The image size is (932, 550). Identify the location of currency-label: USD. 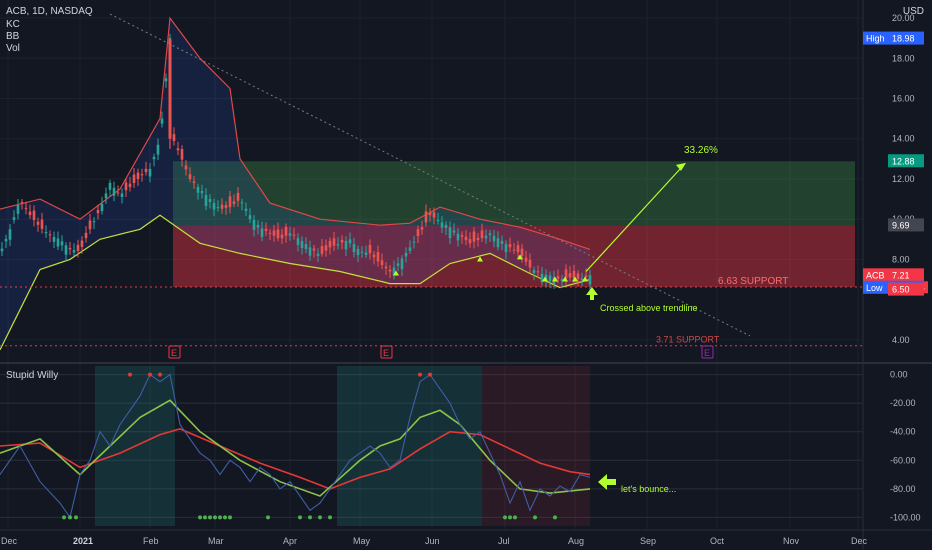
(913, 11).